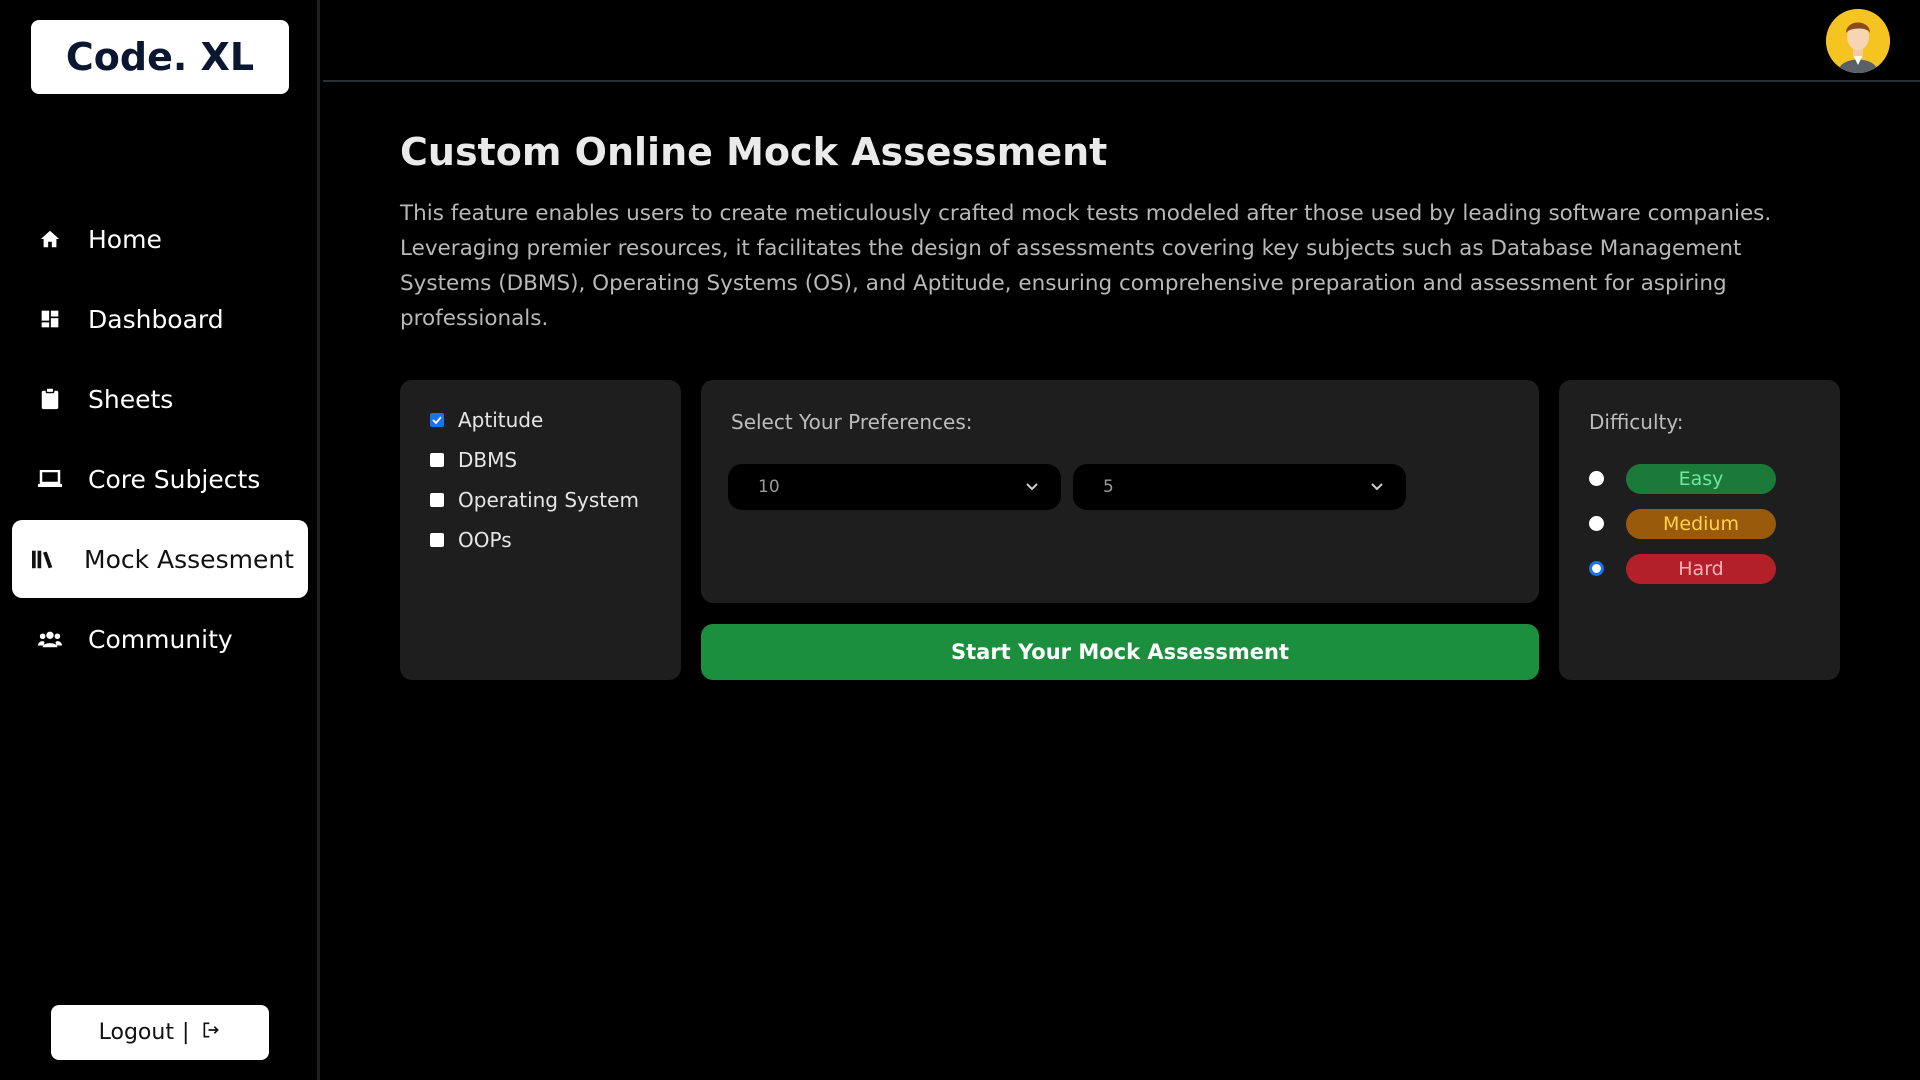 Image resolution: width=1920 pixels, height=1080 pixels. What do you see at coordinates (1120, 652) in the screenshot?
I see `start-mock-assessment-button: Start Your Mock Assessment` at bounding box center [1120, 652].